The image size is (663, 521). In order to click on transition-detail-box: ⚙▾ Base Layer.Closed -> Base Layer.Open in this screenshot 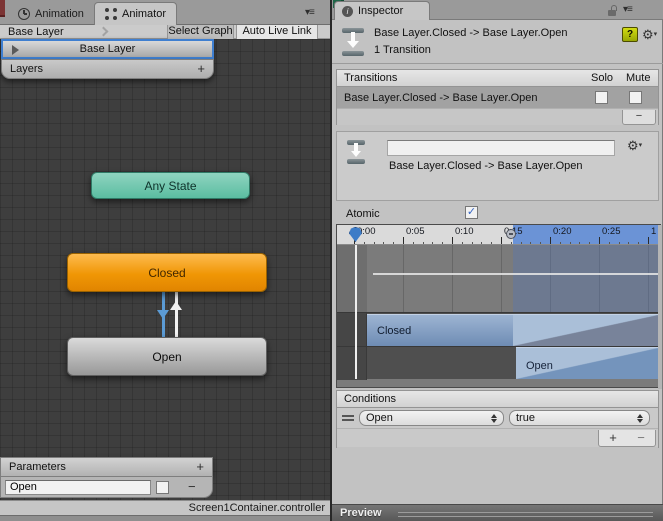, I will do `click(497, 166)`.